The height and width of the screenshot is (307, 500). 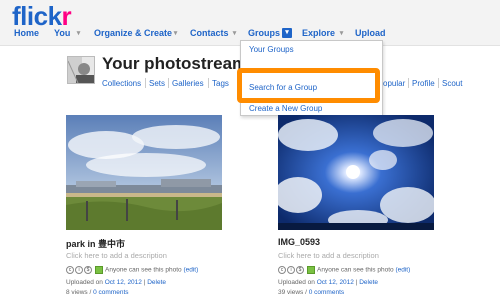 What do you see at coordinates (133, 33) in the screenshot?
I see `nav-organize: Organize & Create` at bounding box center [133, 33].